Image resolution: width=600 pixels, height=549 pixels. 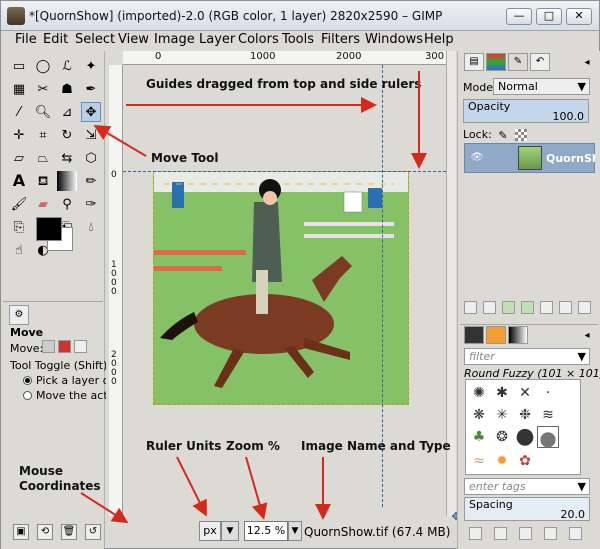 What do you see at coordinates (120, 140) in the screenshot?
I see `move-tool-arrow` at bounding box center [120, 140].